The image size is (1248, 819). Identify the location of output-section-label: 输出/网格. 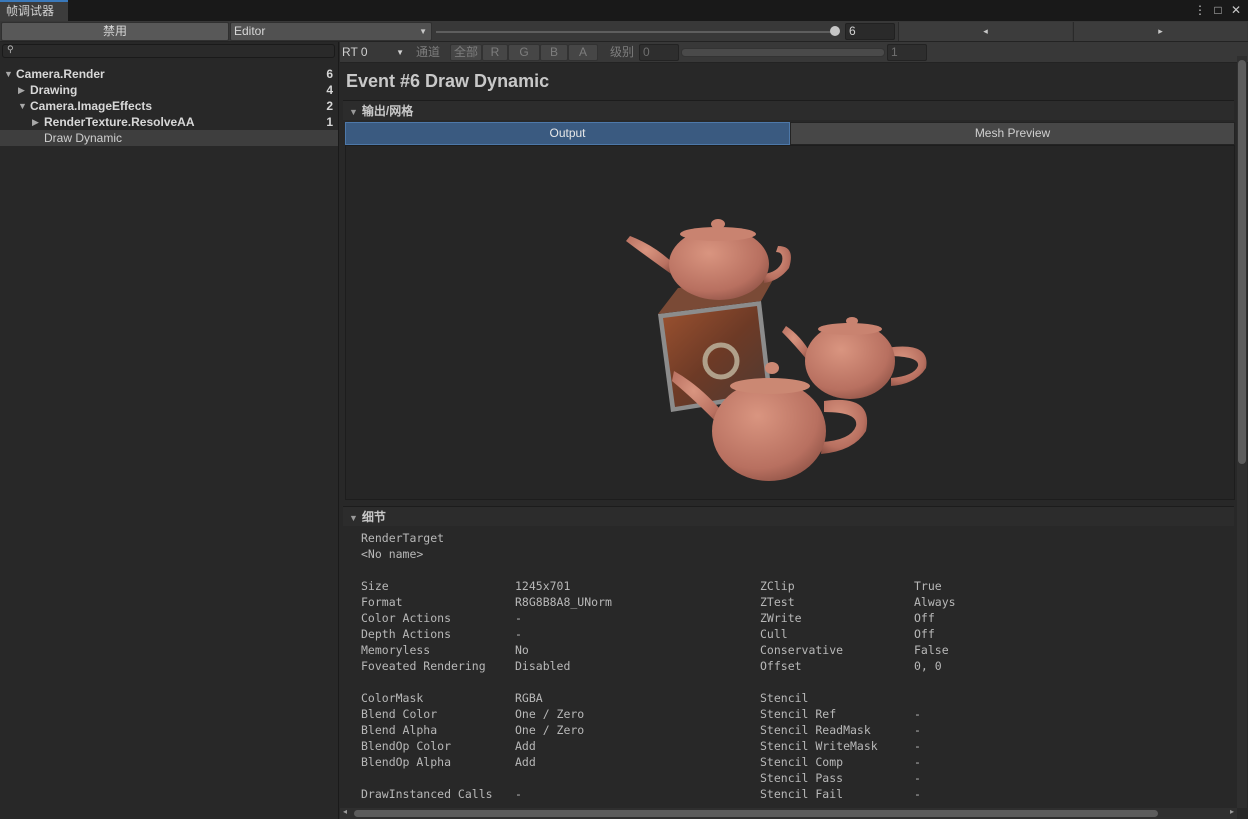
(387, 111).